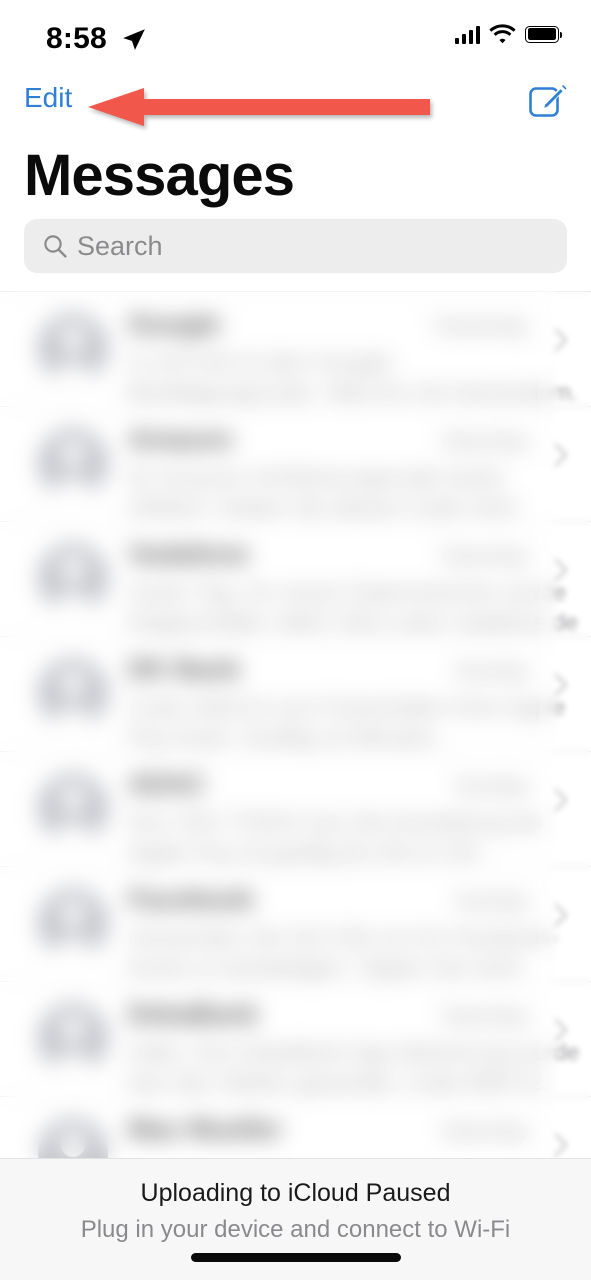 The width and height of the screenshot is (591, 1280). I want to click on search-icon, so click(55, 246).